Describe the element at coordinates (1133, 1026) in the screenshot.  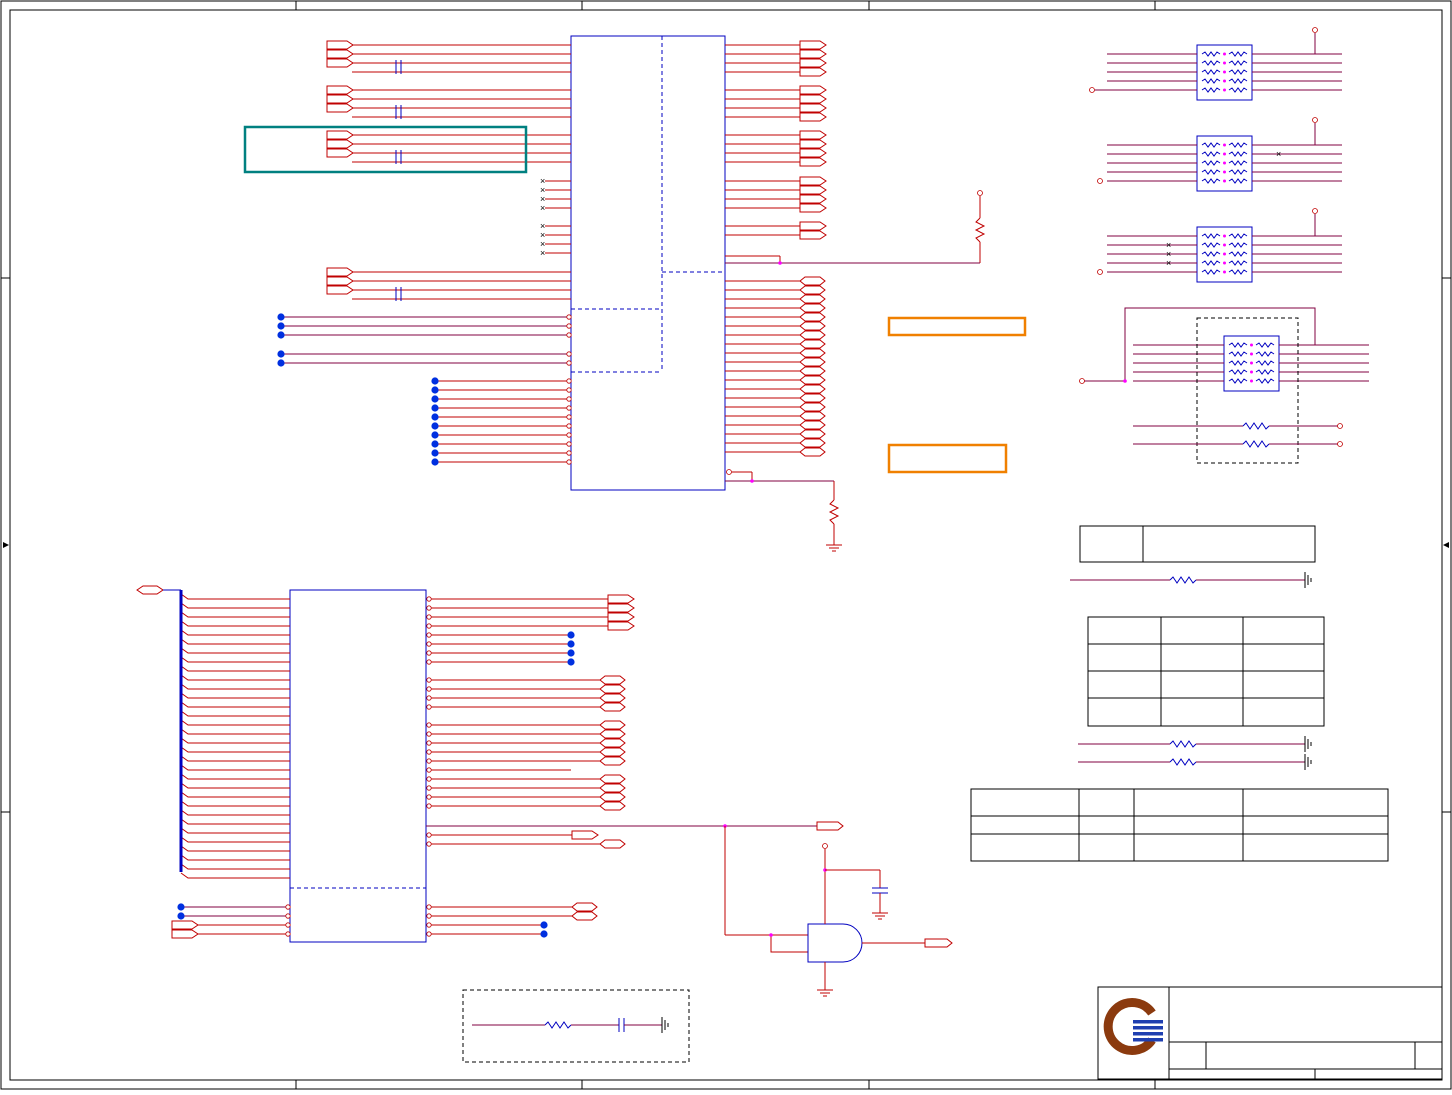
I see `company-logo-icon` at that location.